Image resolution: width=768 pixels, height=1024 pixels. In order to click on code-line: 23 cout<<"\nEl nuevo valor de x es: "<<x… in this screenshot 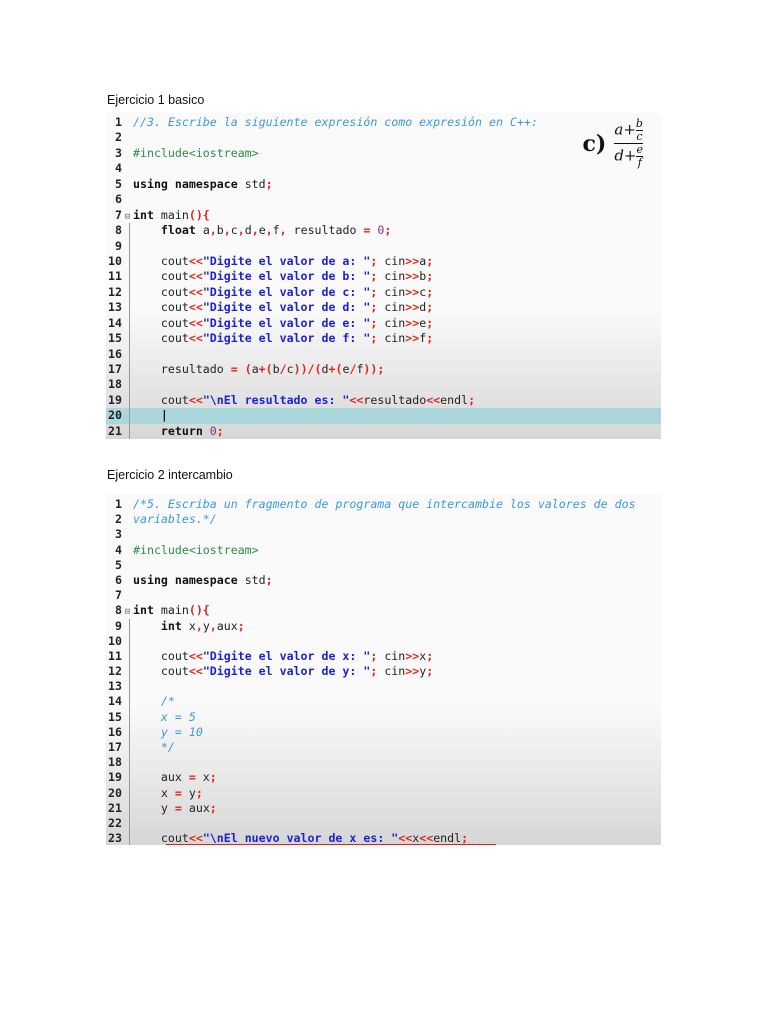, I will do `click(383, 838)`.